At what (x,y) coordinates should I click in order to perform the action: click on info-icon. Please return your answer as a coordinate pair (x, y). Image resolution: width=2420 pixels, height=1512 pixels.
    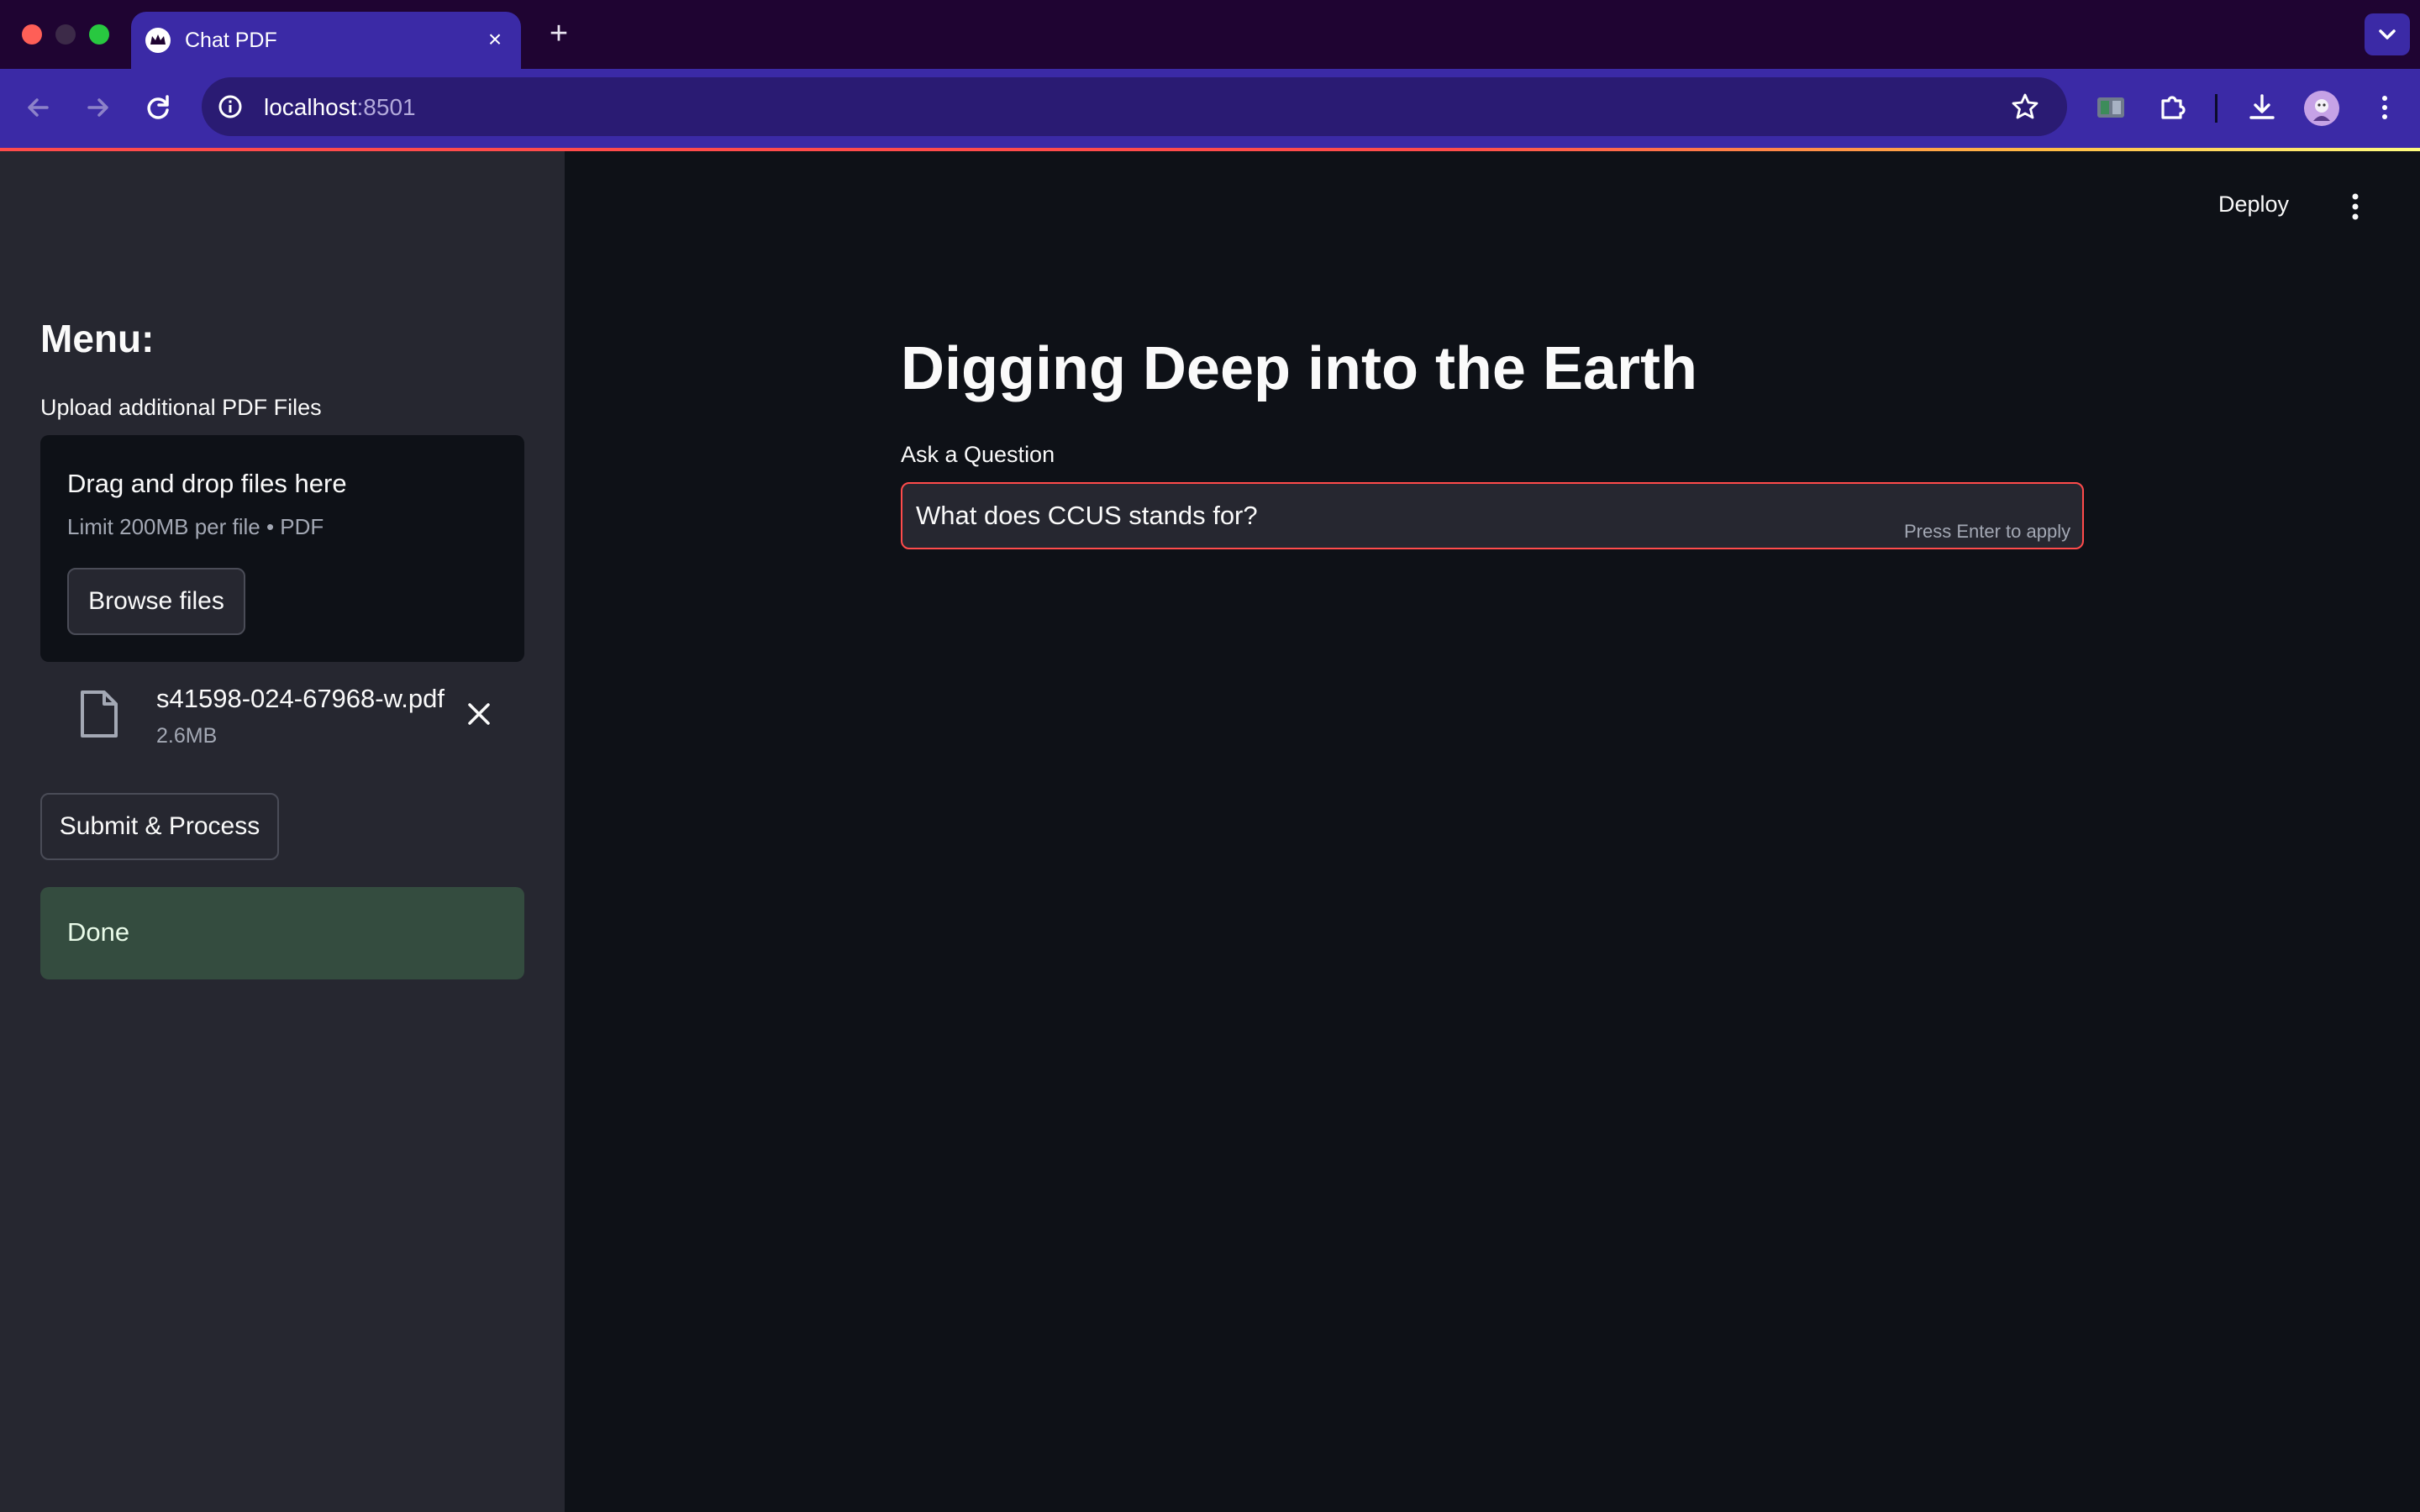
    Looking at the image, I should click on (230, 106).